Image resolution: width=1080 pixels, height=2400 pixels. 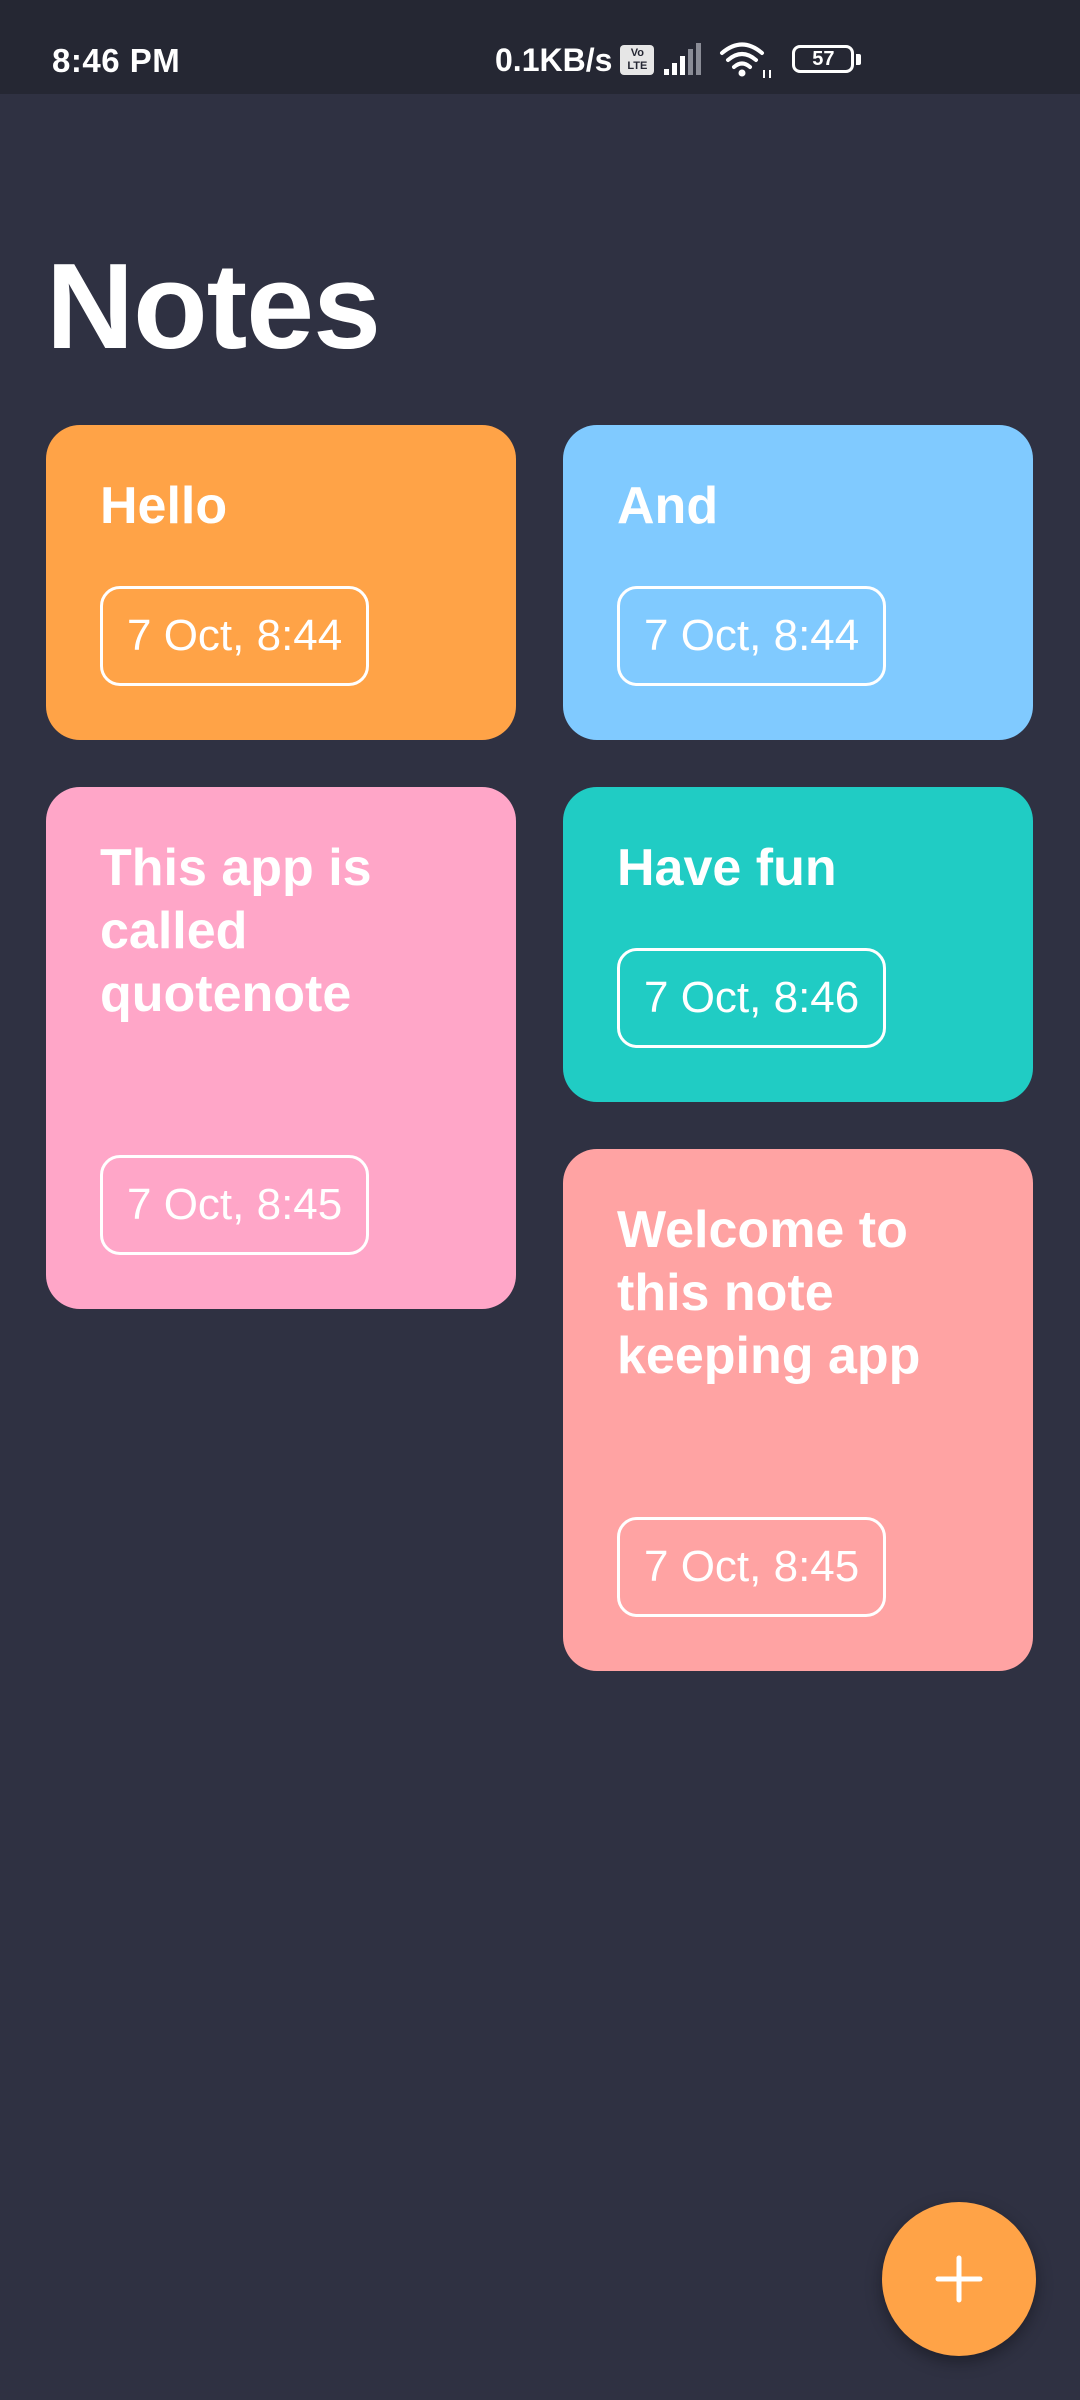 What do you see at coordinates (746, 60) in the screenshot?
I see `wifi-icon` at bounding box center [746, 60].